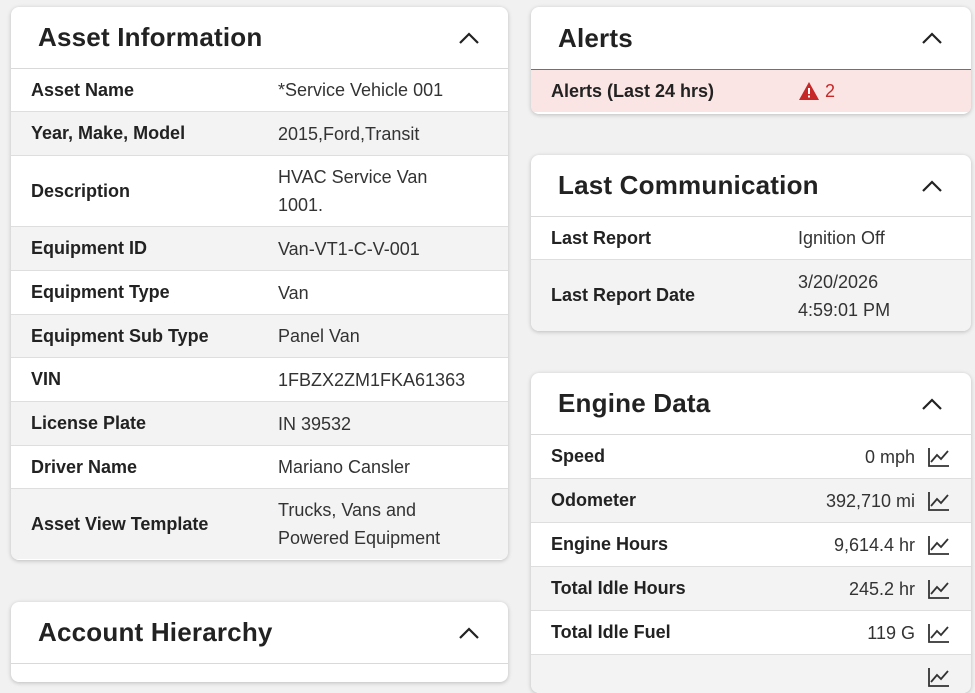 The height and width of the screenshot is (693, 975). Describe the element at coordinates (259, 191) in the screenshot. I see `table-row: Description HVAC Service Van 1001.` at that location.